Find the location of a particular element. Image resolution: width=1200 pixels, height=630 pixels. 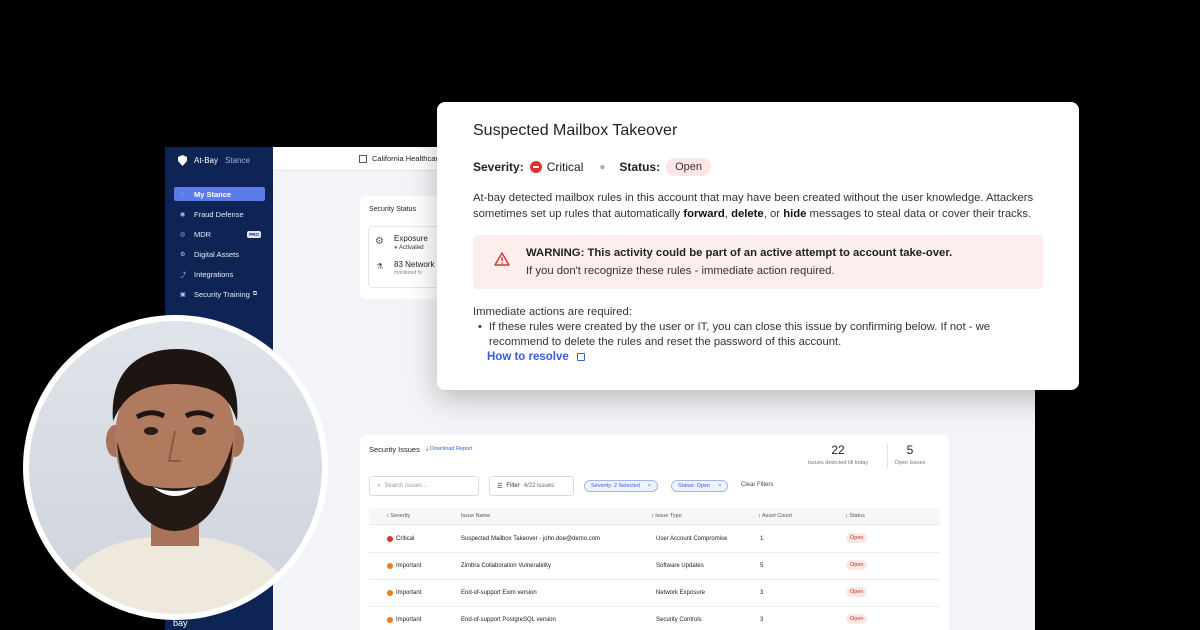

exposure-label: Exposure is located at coordinates (411, 238).